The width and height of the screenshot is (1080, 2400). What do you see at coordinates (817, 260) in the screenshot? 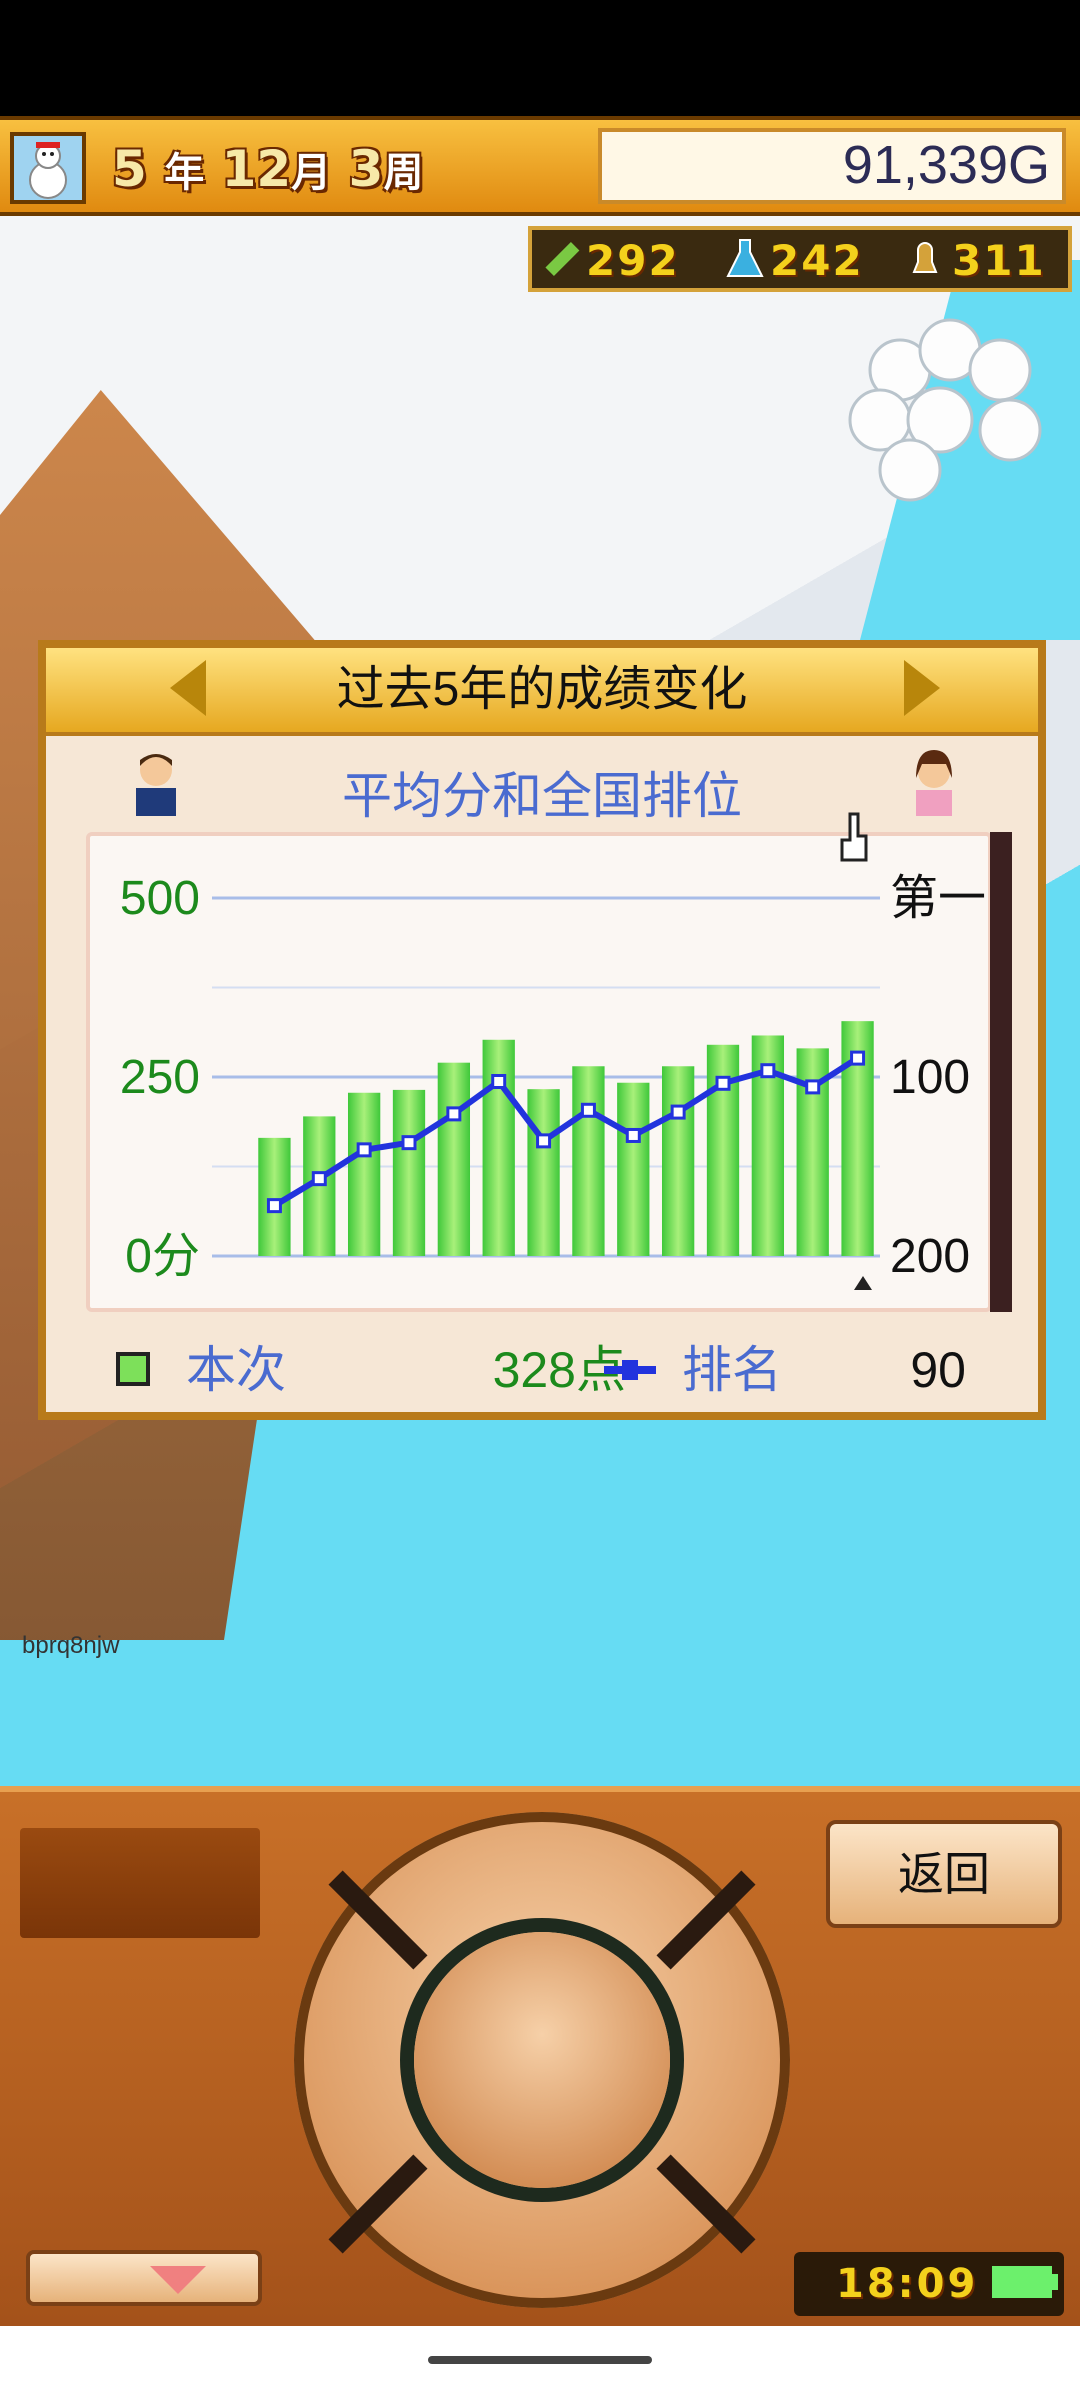
I see `flask-value: 242` at bounding box center [817, 260].